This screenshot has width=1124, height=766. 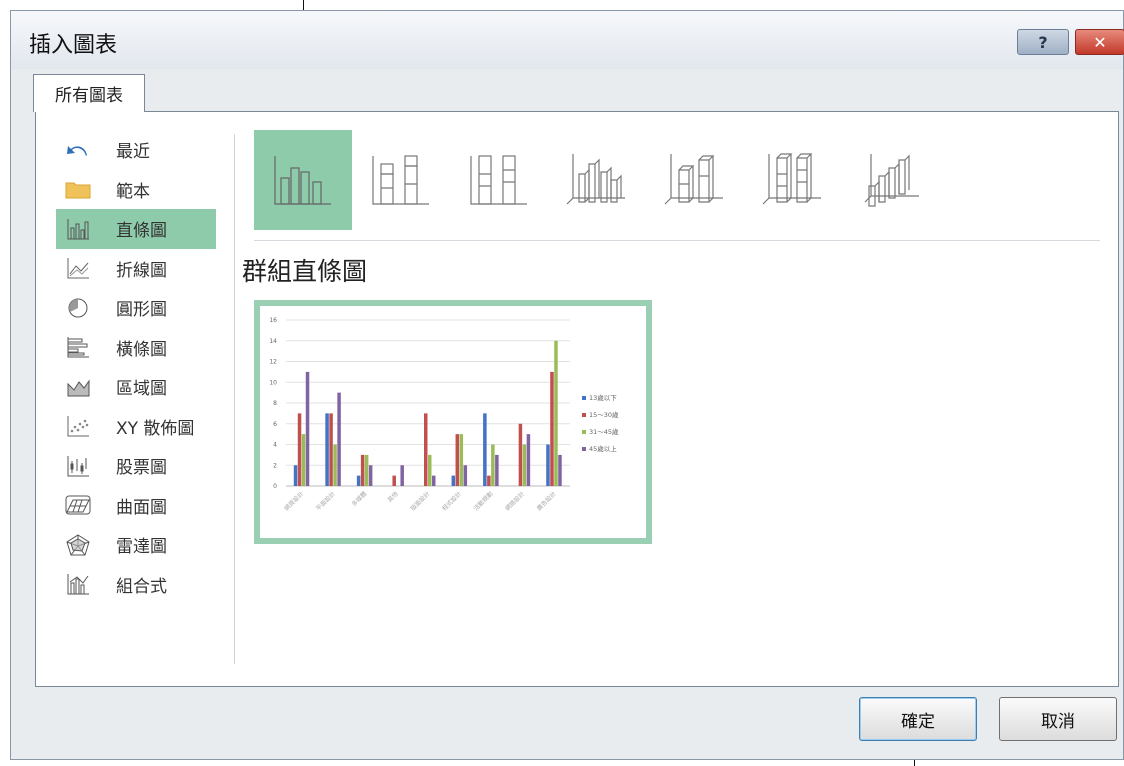 I want to click on y-tick-label: 2, so click(x=275, y=465).